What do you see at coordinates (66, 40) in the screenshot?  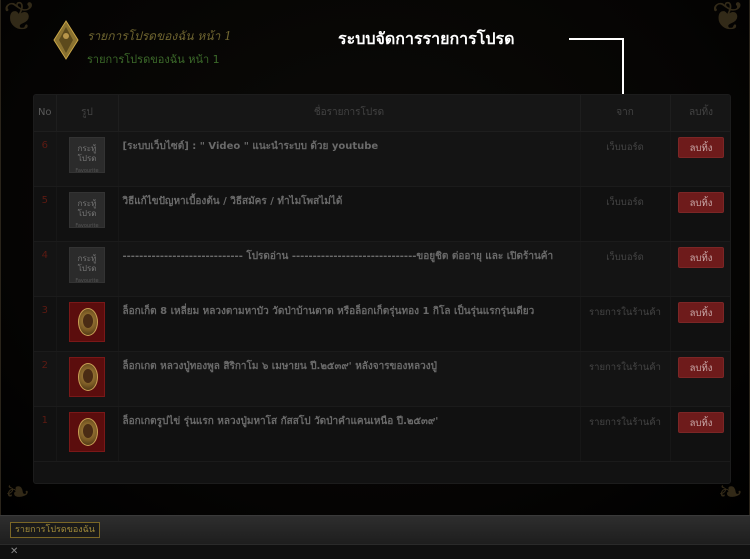 I see `amulet-logo-icon` at bounding box center [66, 40].